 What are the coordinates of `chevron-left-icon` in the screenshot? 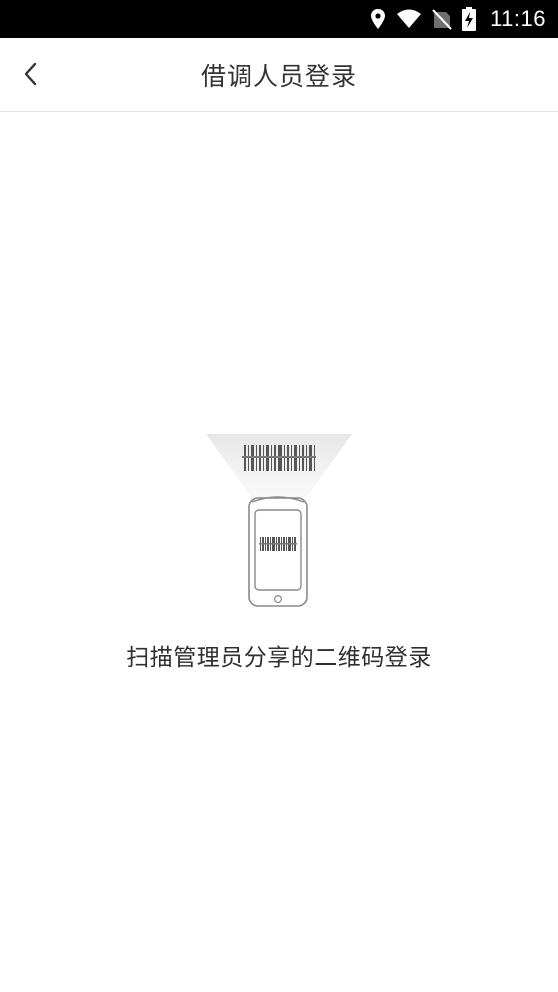 It's located at (31, 76).